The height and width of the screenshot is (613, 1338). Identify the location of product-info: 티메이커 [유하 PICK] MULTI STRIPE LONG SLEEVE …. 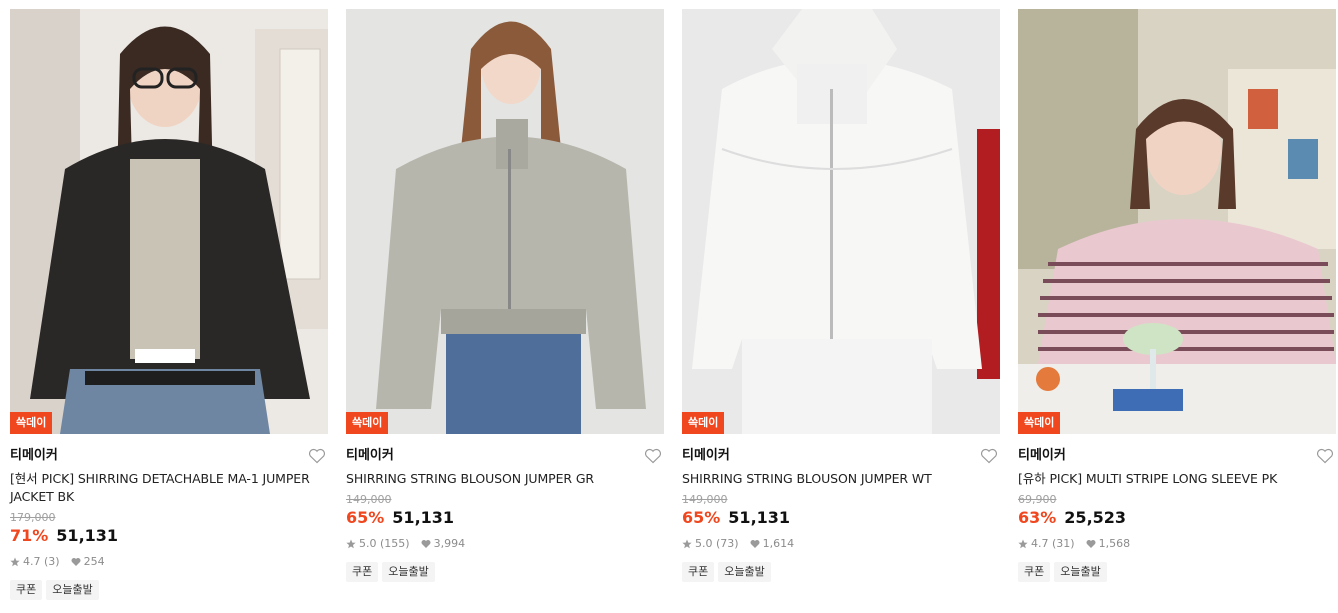
(1177, 508).